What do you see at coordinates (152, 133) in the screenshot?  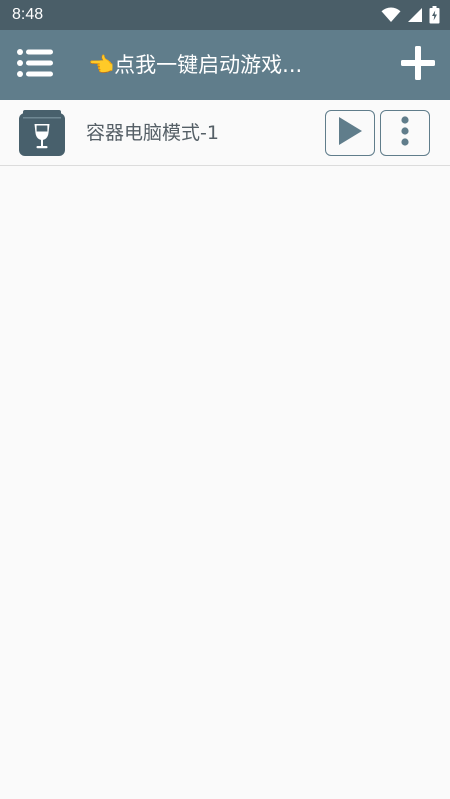 I see `container-name: 容器电脑模式-1` at bounding box center [152, 133].